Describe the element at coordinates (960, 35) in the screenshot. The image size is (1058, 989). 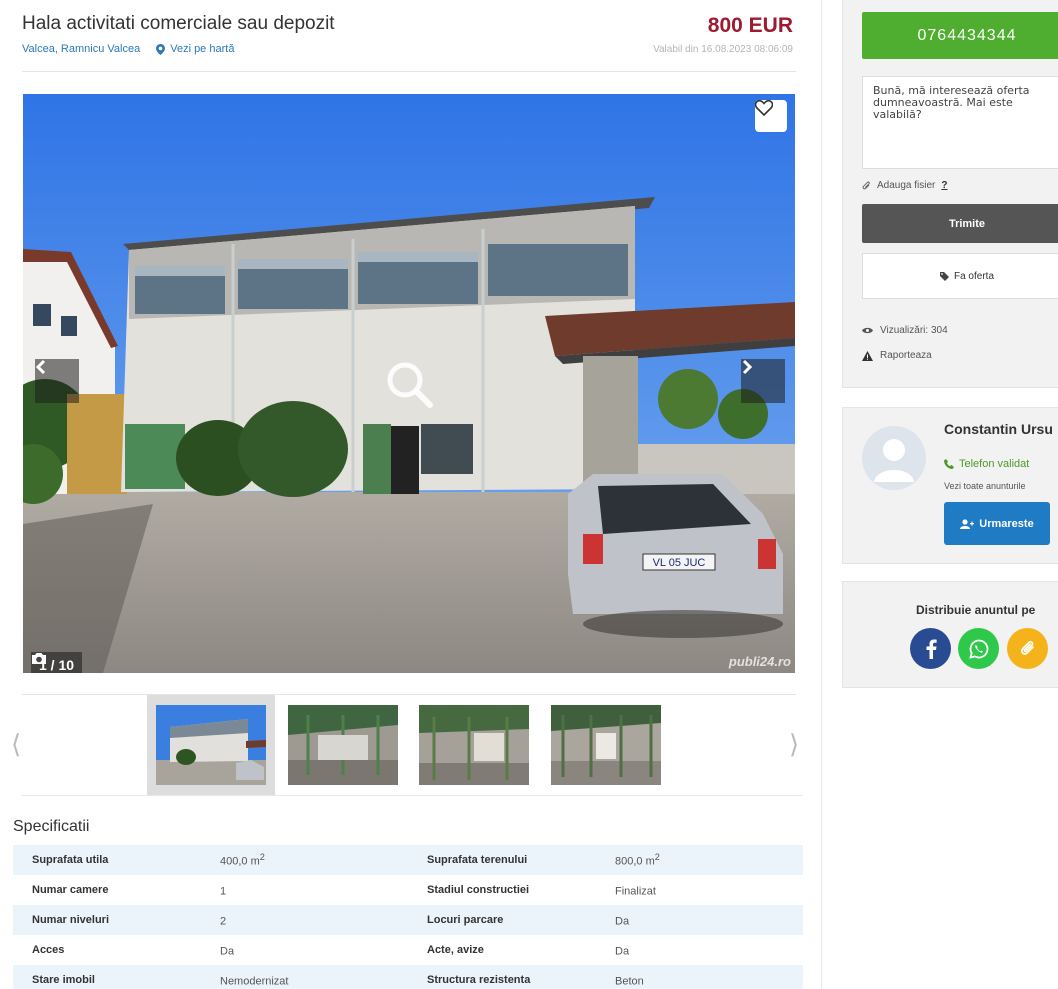
I see `phone-button: 0764434344` at that location.